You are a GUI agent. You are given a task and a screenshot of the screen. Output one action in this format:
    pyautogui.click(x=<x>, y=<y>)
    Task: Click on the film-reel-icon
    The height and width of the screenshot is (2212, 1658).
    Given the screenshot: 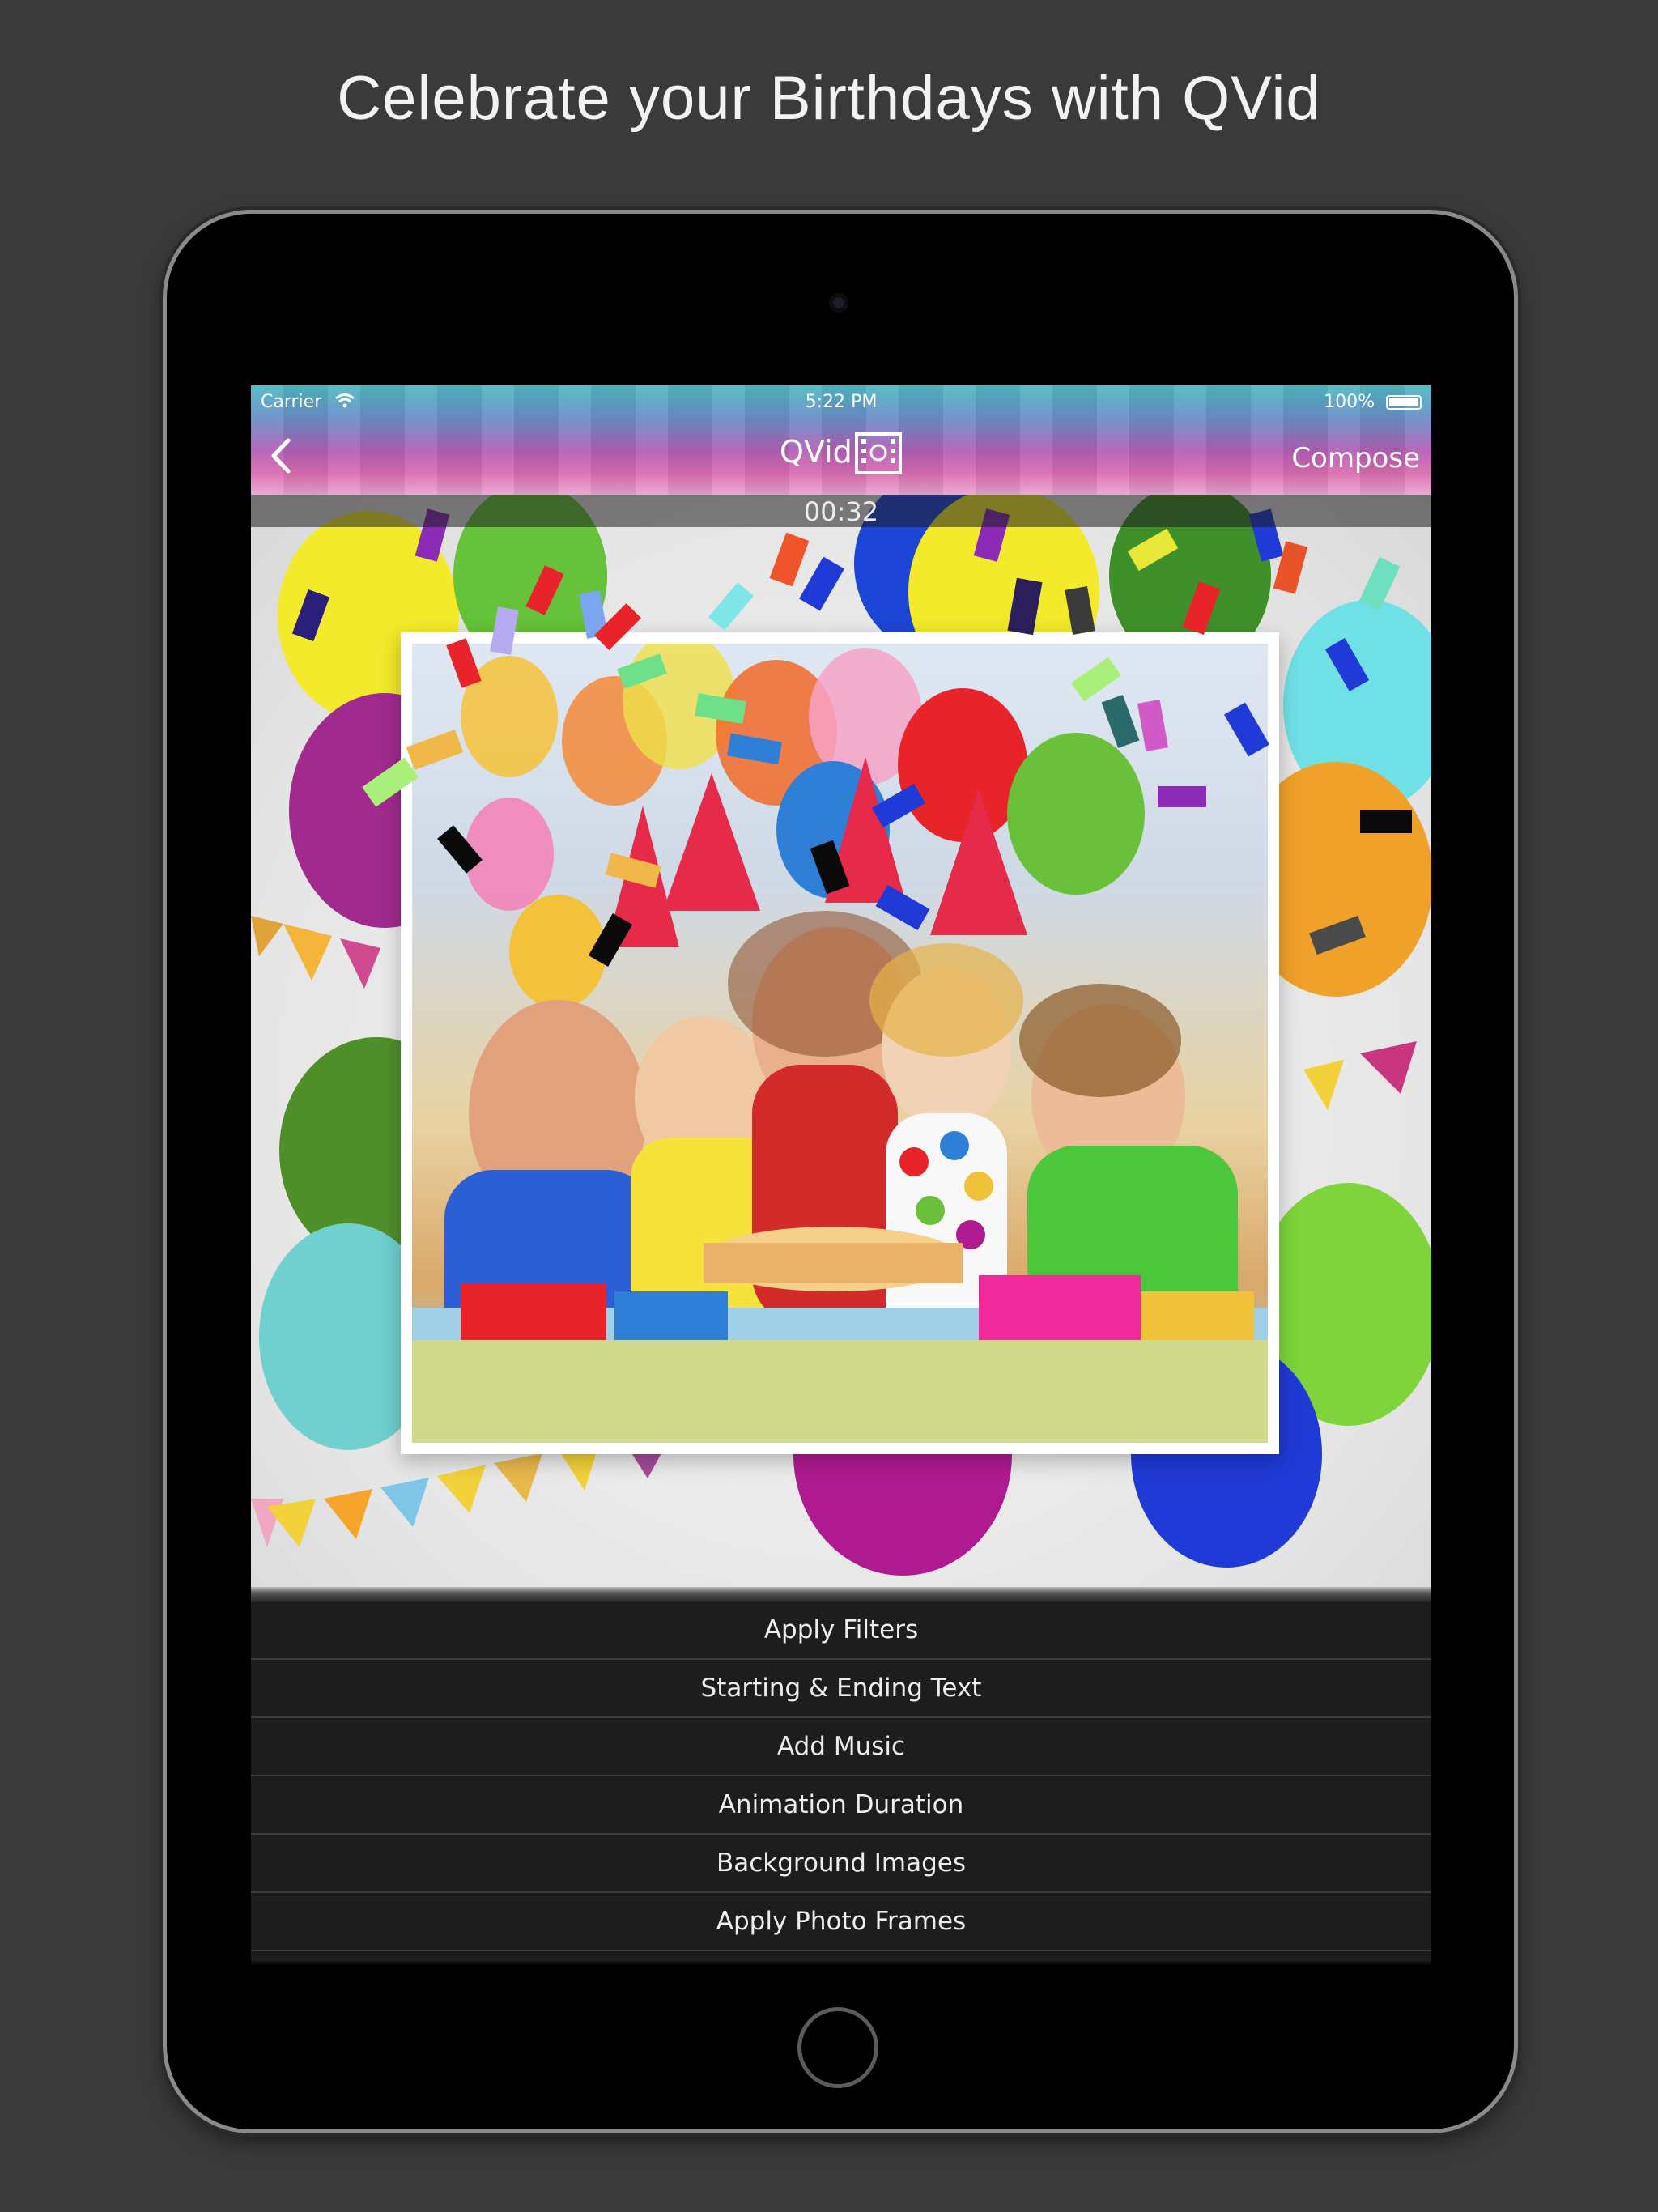 What is the action you would take?
    pyautogui.click(x=878, y=453)
    